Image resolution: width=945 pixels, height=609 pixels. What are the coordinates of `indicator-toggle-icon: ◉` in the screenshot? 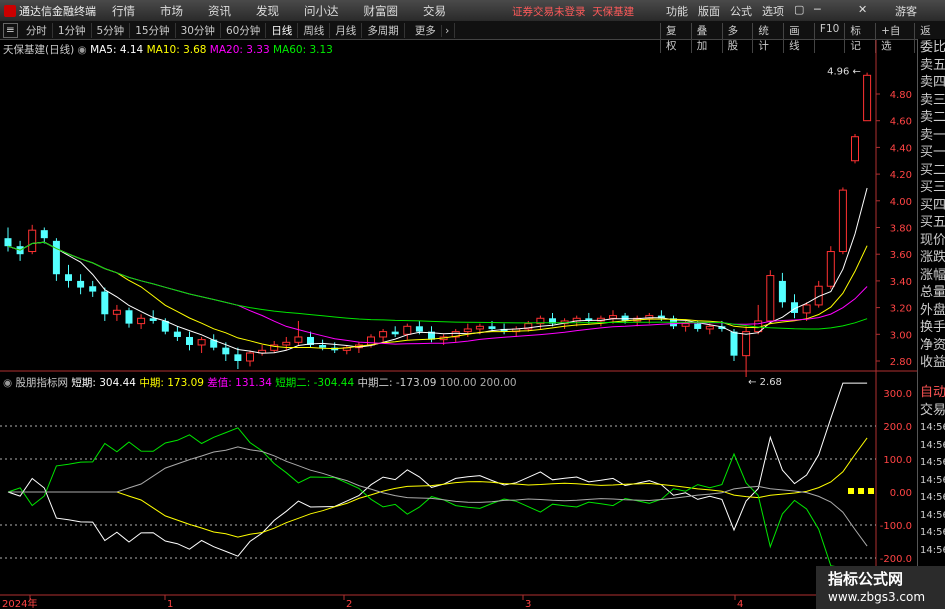 It's located at (7, 383).